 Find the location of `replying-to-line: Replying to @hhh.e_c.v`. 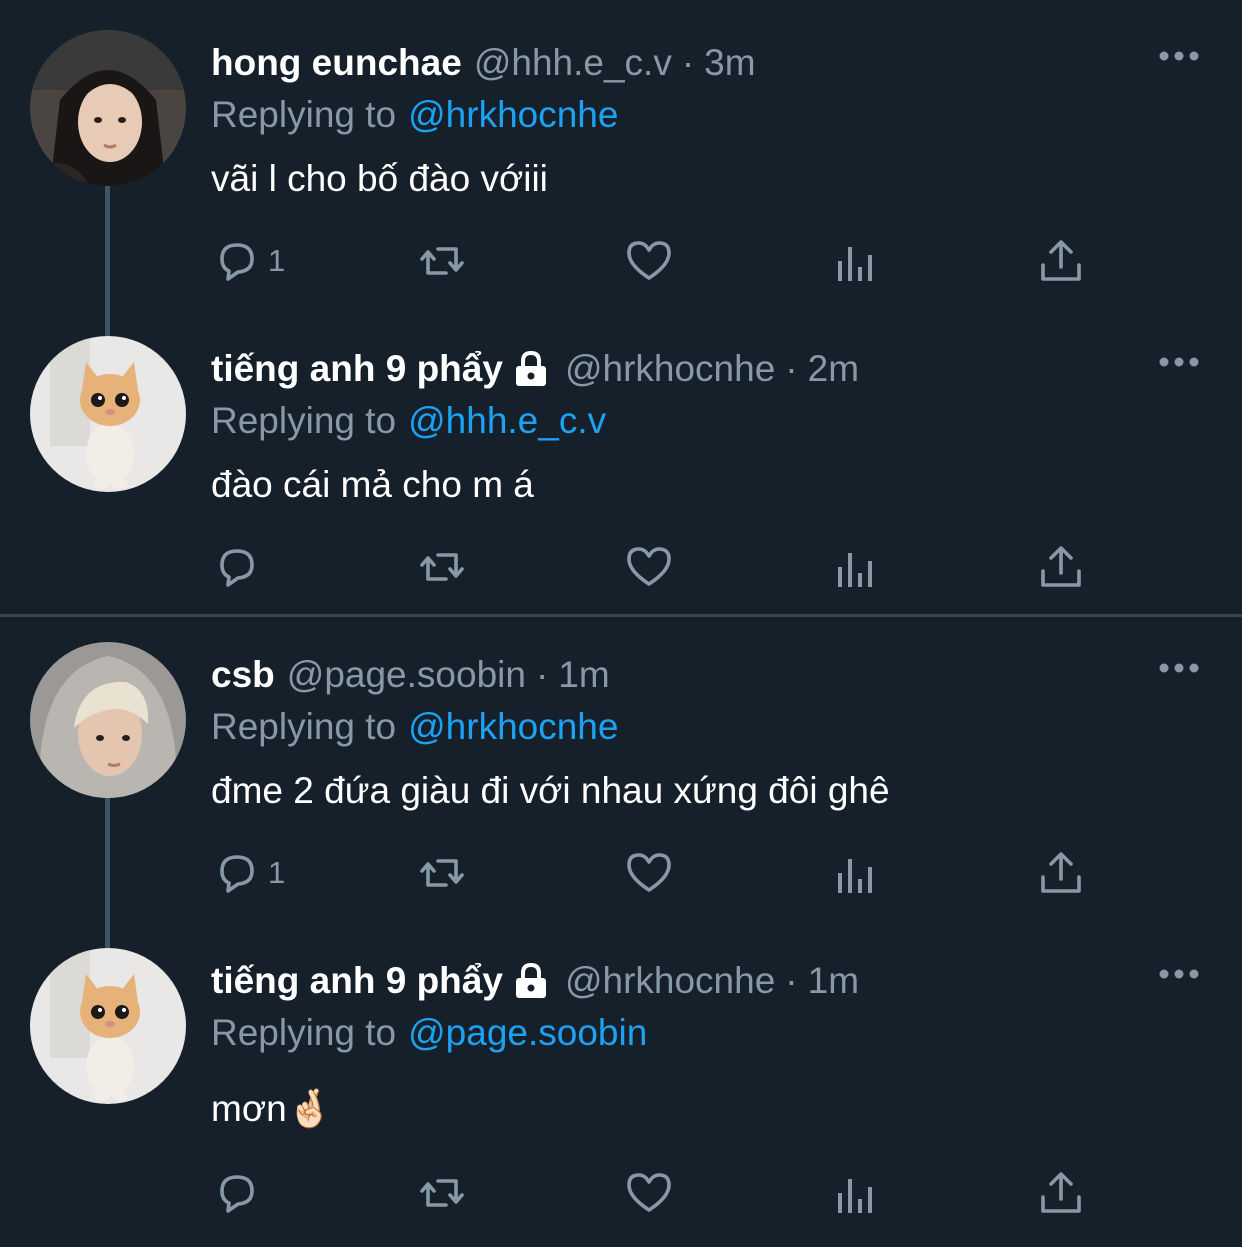

replying-to-line: Replying to @hhh.e_c.v is located at coordinates (408, 421).